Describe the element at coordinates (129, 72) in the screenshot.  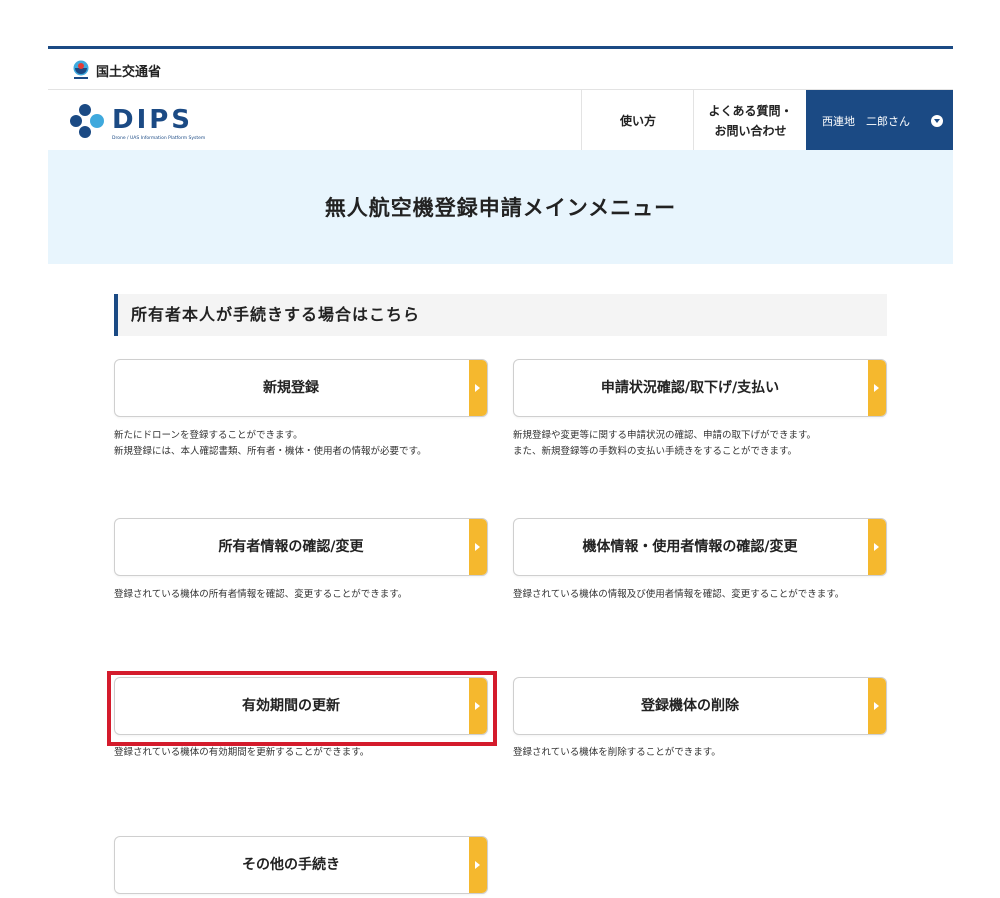
I see `ministry-name: 国土交通省` at that location.